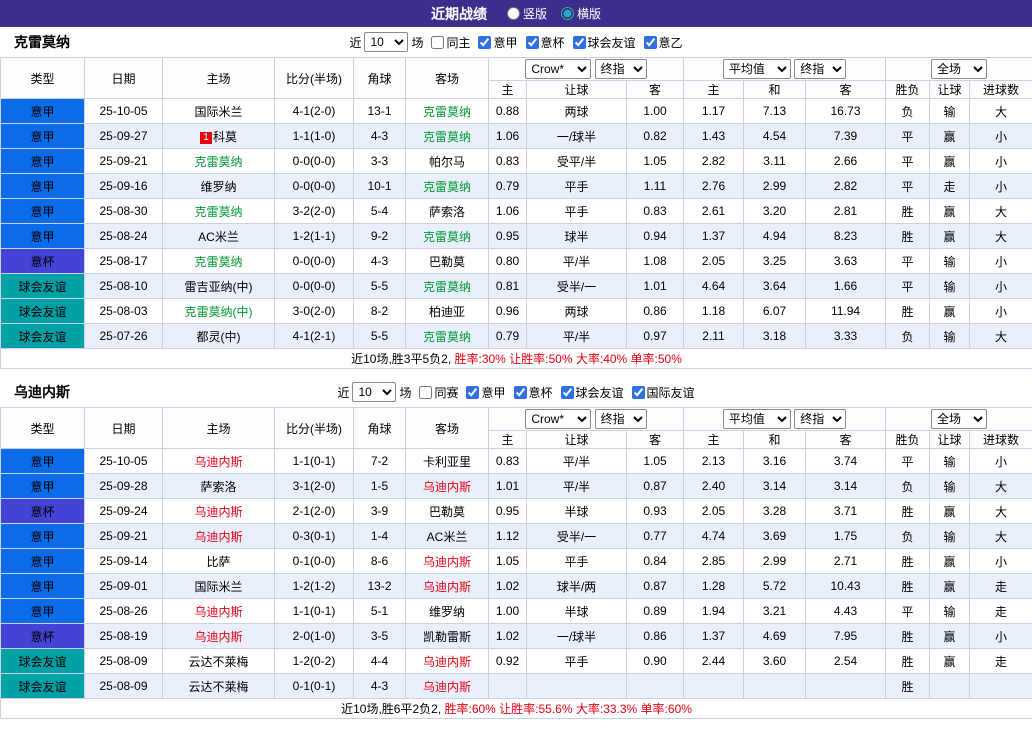 The width and height of the screenshot is (1032, 733). I want to click on filter-option: 意乙, so click(663, 42).